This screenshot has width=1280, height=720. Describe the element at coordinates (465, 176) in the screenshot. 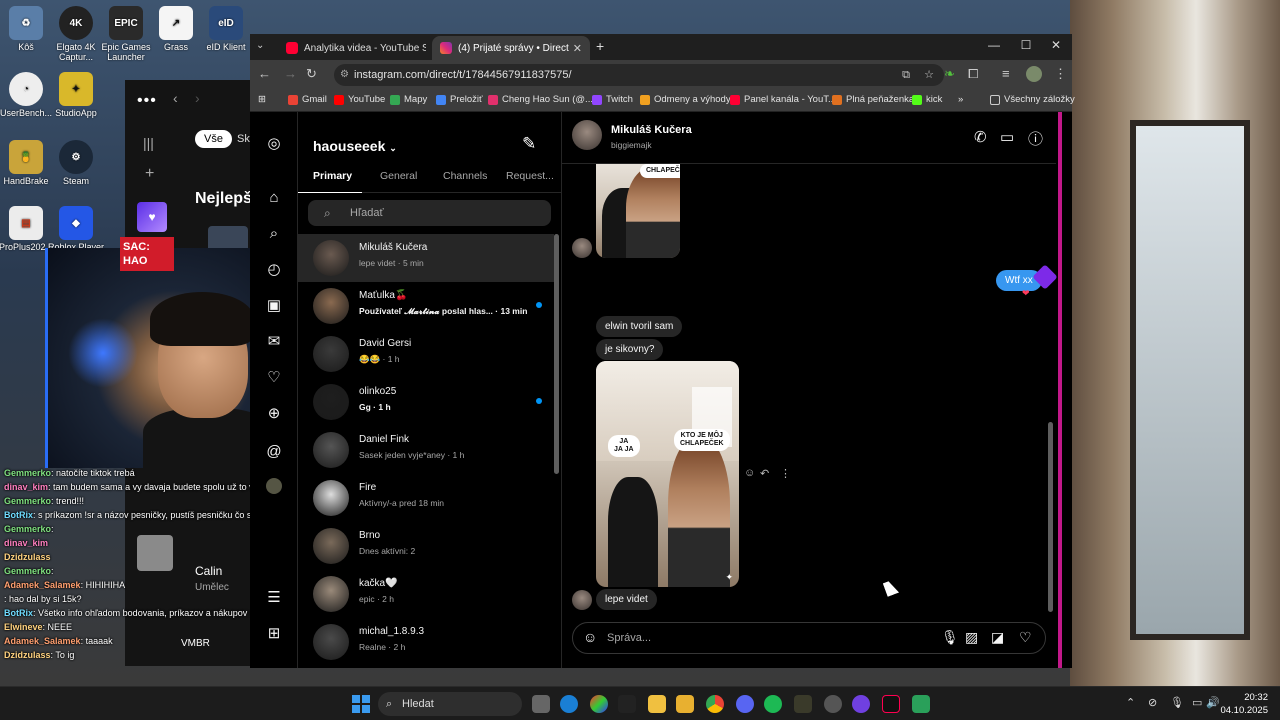

I see `tab-channels: Channels` at that location.